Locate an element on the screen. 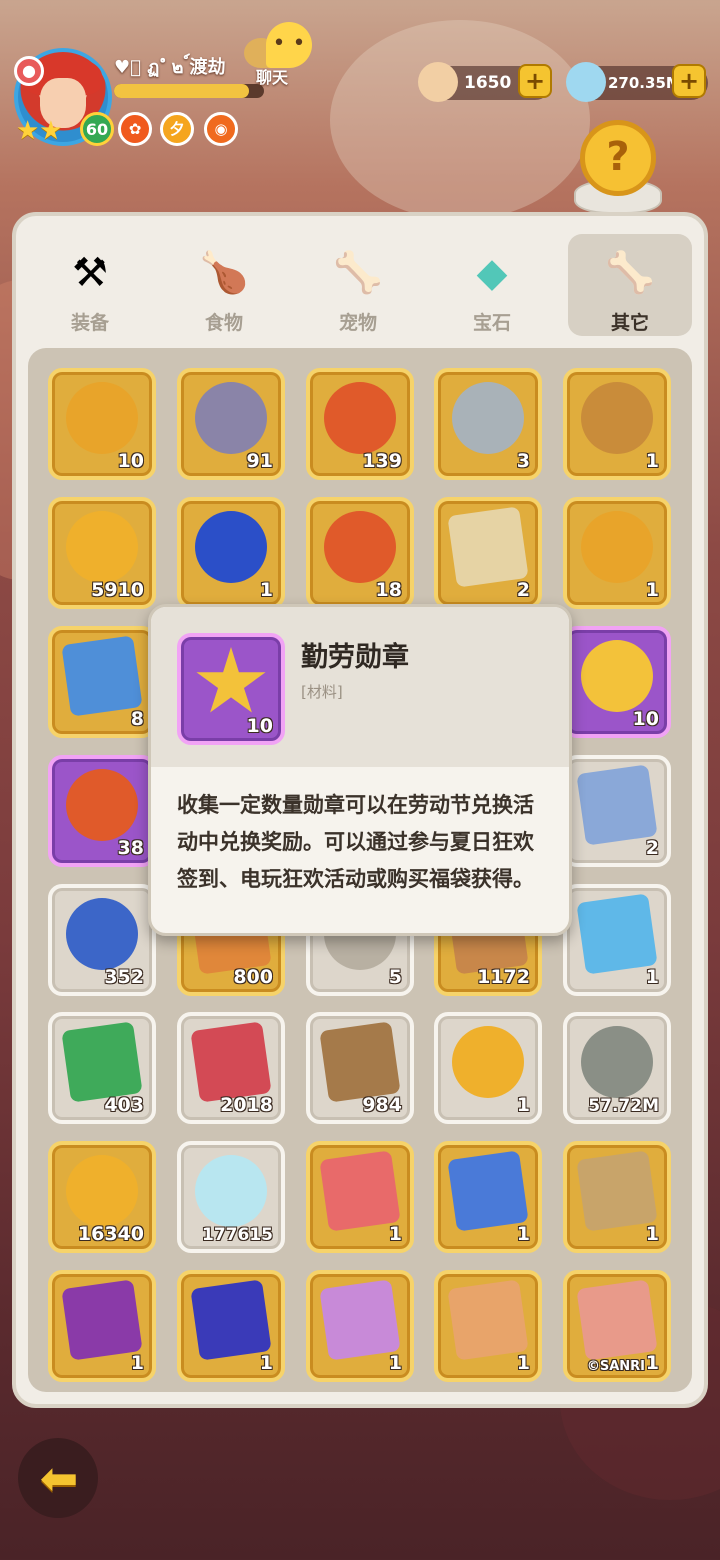  tab-pet: 🦴 宠物 is located at coordinates (358, 285).